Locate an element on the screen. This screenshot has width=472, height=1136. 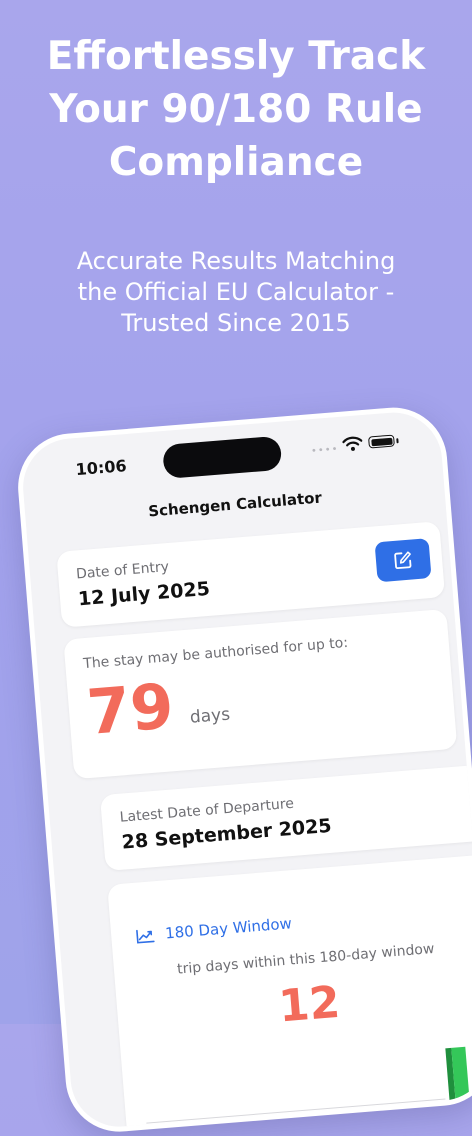
edit-entry-button is located at coordinates (403, 560).